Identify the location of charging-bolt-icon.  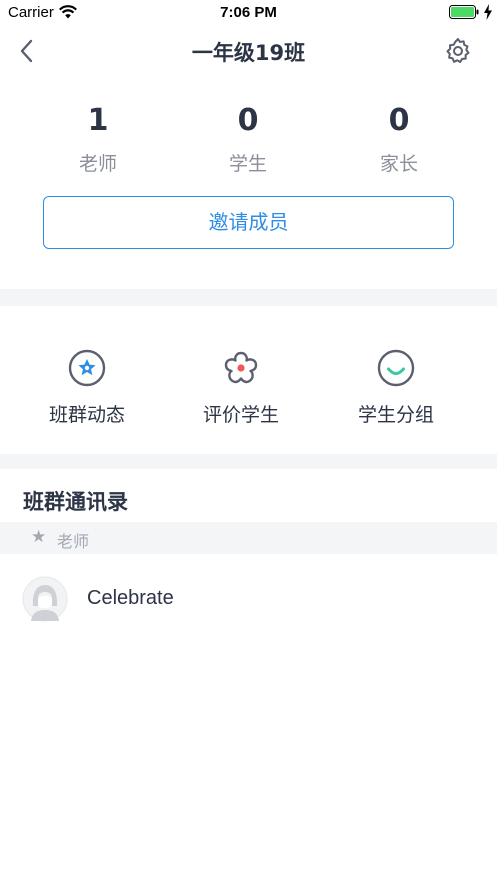
(488, 12).